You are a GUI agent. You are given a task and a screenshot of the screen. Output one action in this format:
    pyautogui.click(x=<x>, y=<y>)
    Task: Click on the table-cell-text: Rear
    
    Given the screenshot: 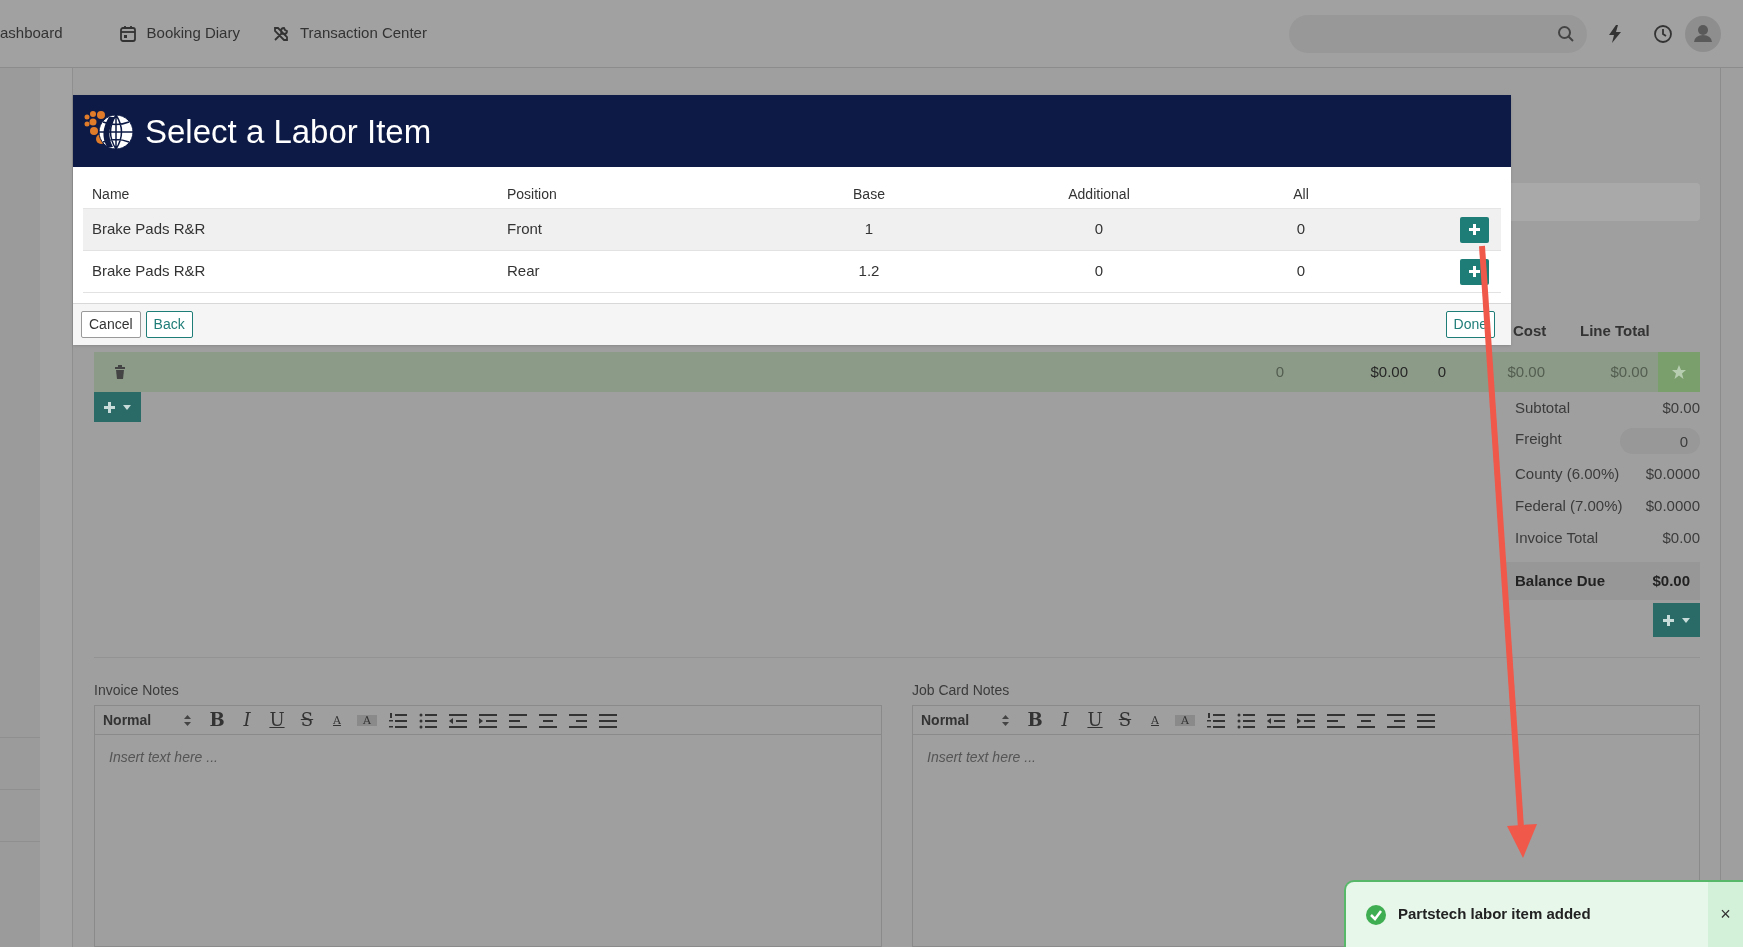 What is the action you would take?
    pyautogui.click(x=523, y=271)
    